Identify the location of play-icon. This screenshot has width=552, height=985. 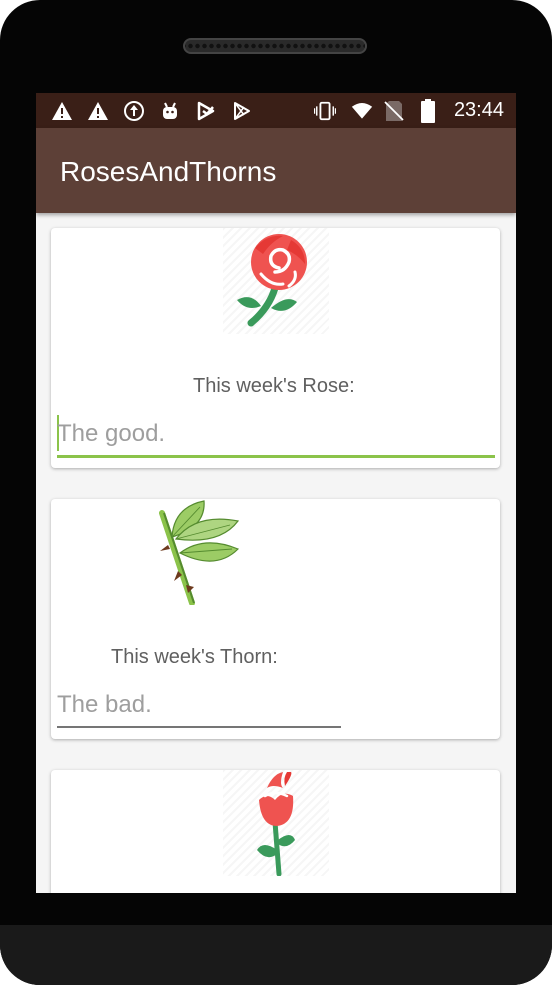
(242, 111).